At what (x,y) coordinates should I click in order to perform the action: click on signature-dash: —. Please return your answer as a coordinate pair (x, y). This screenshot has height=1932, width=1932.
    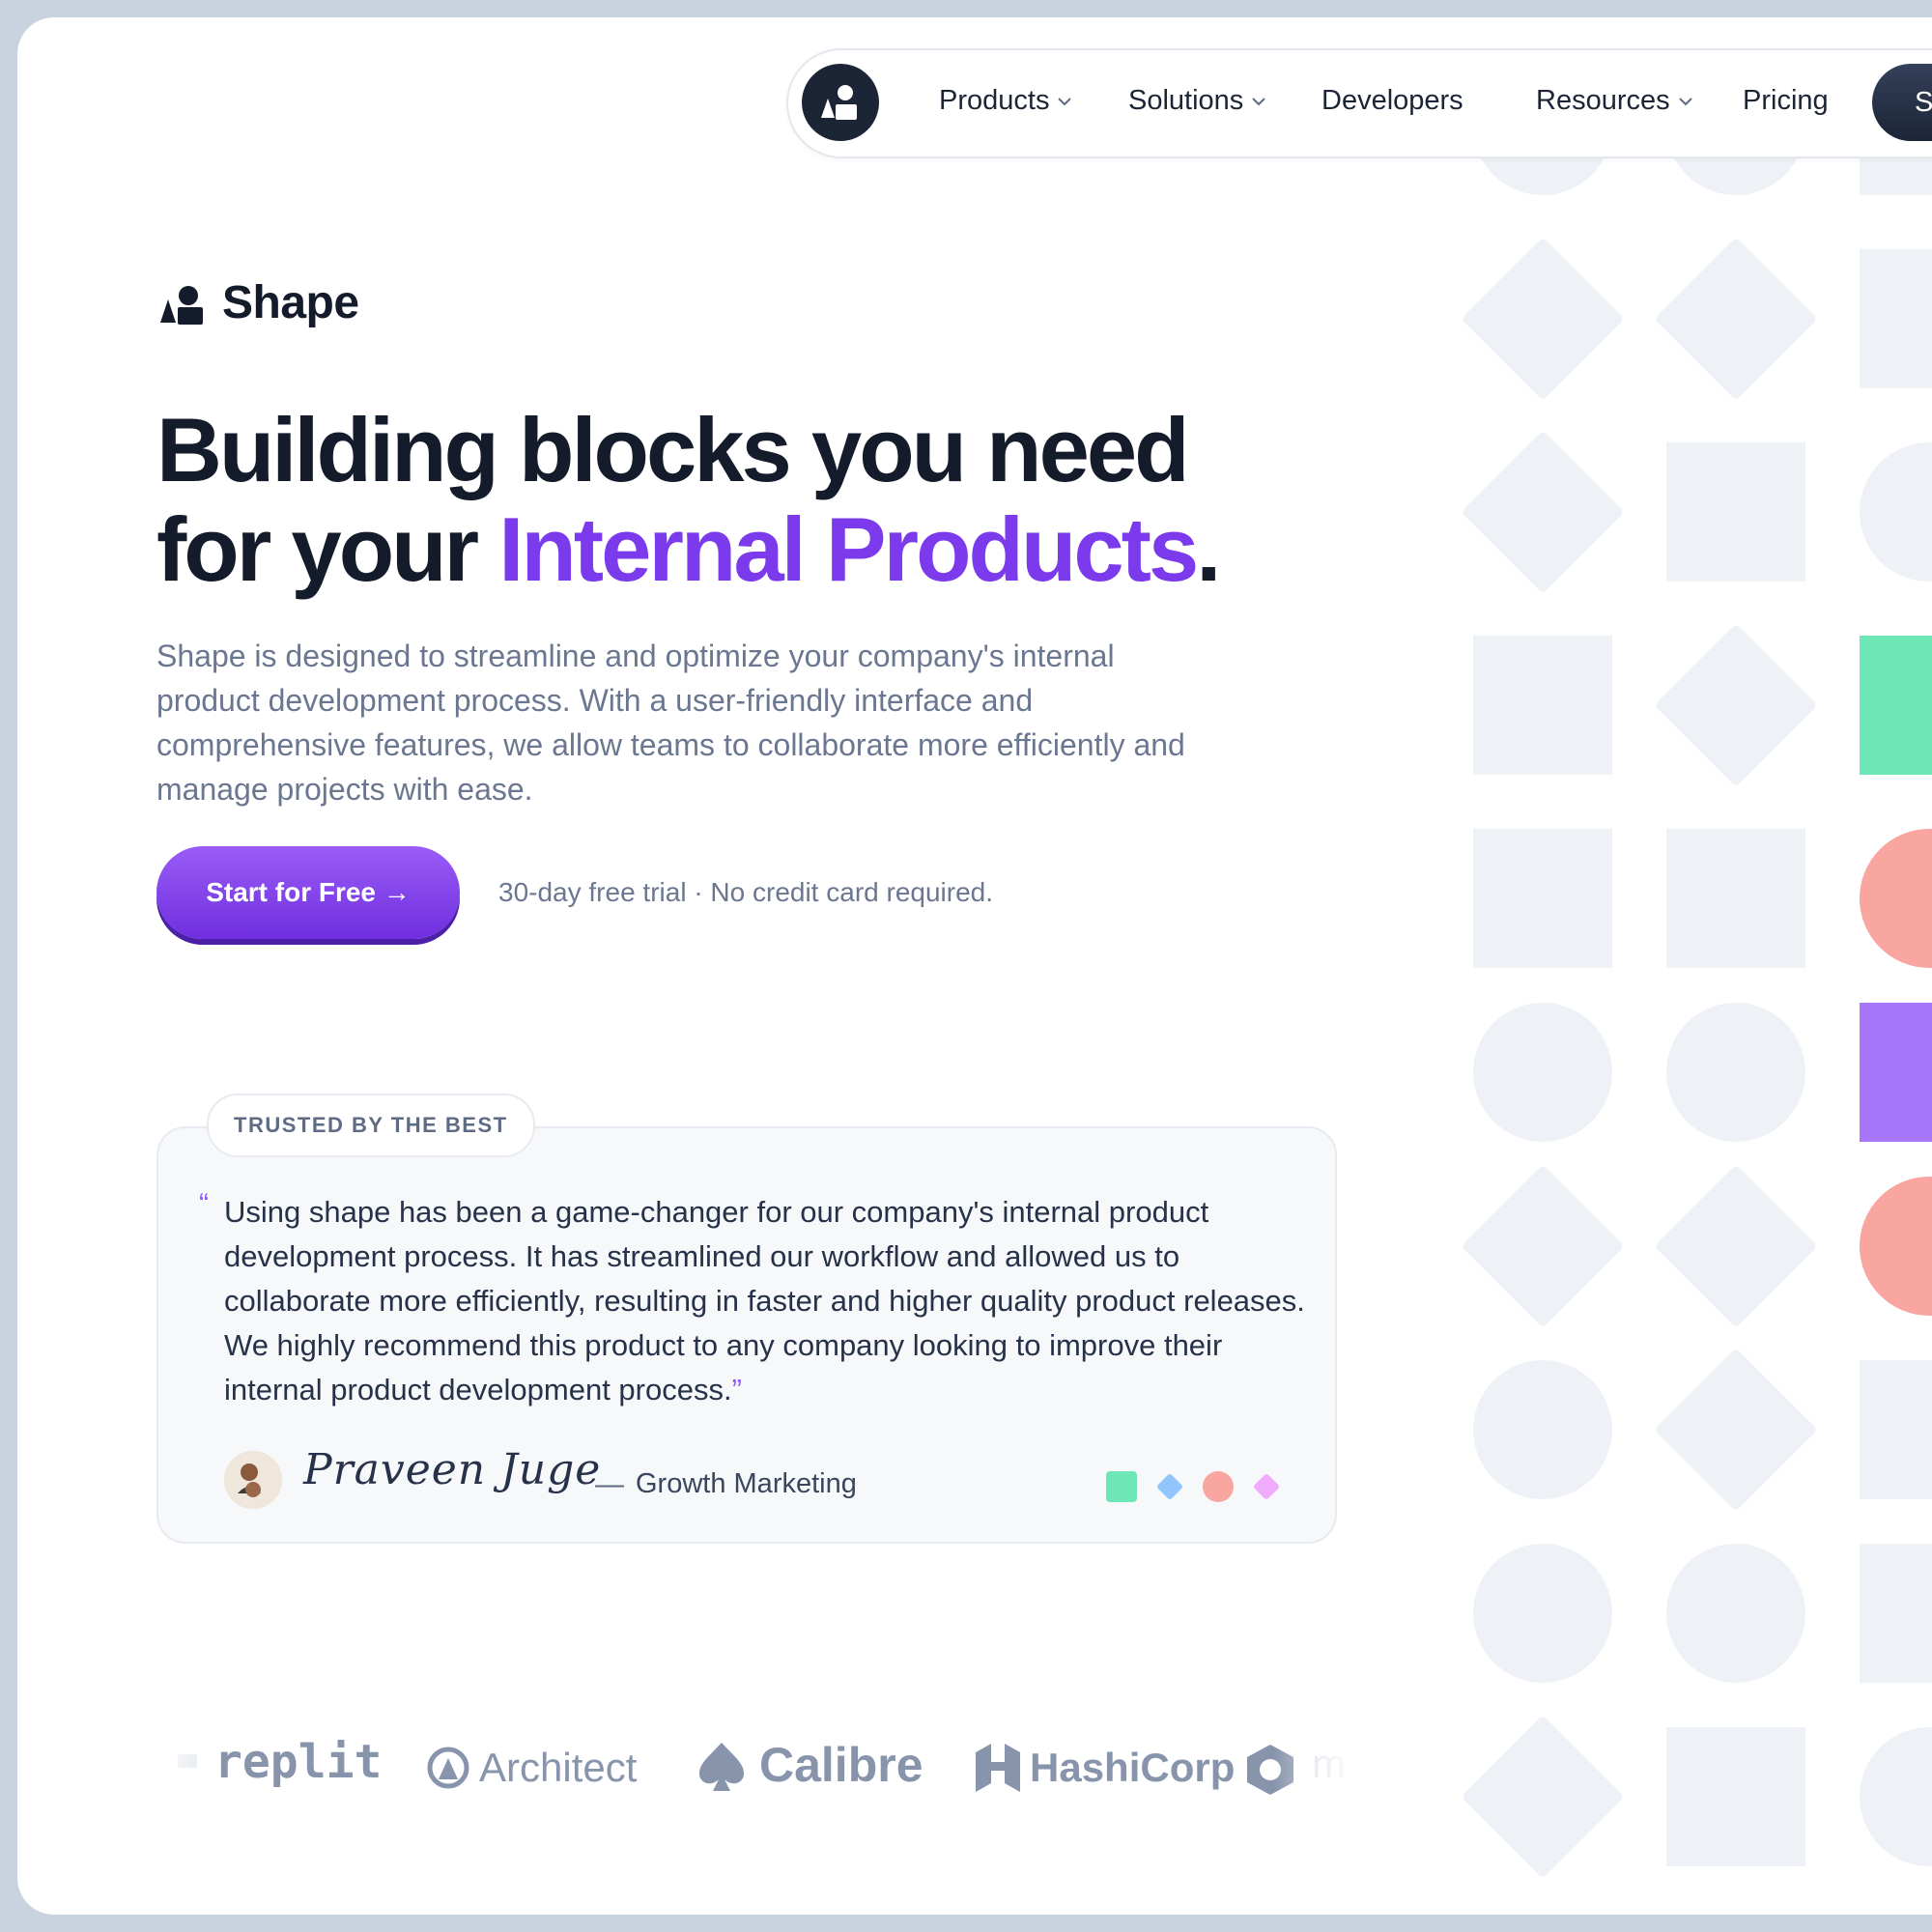
    Looking at the image, I should click on (609, 1484).